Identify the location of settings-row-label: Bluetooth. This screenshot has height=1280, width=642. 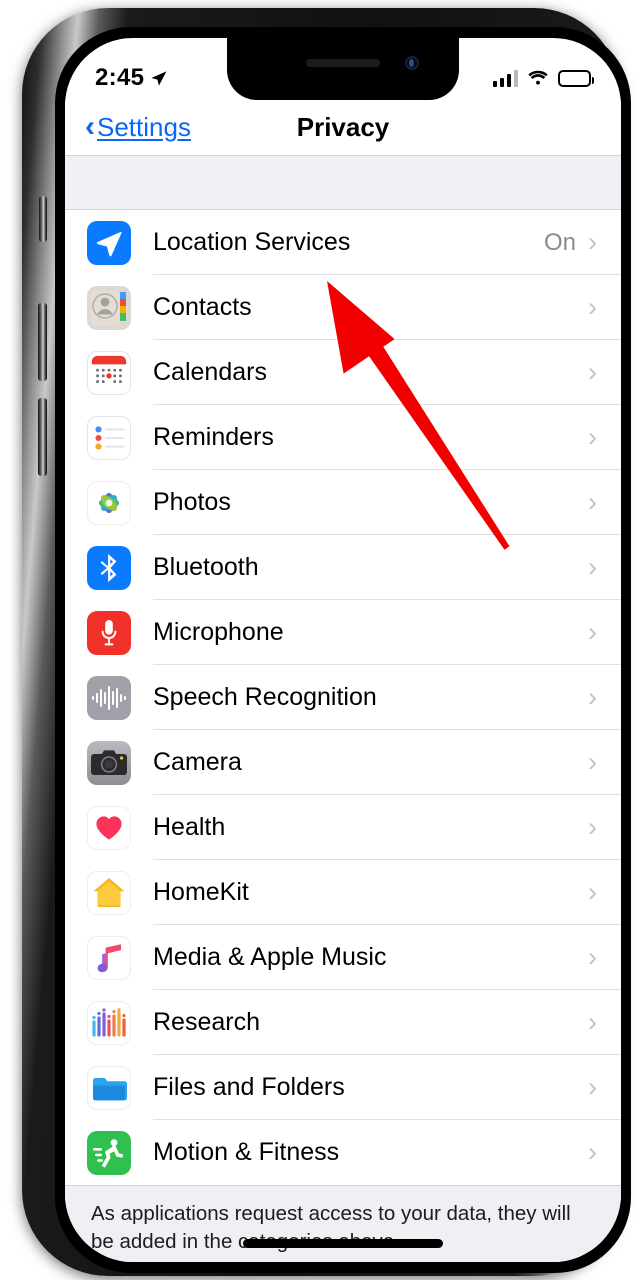
(206, 567).